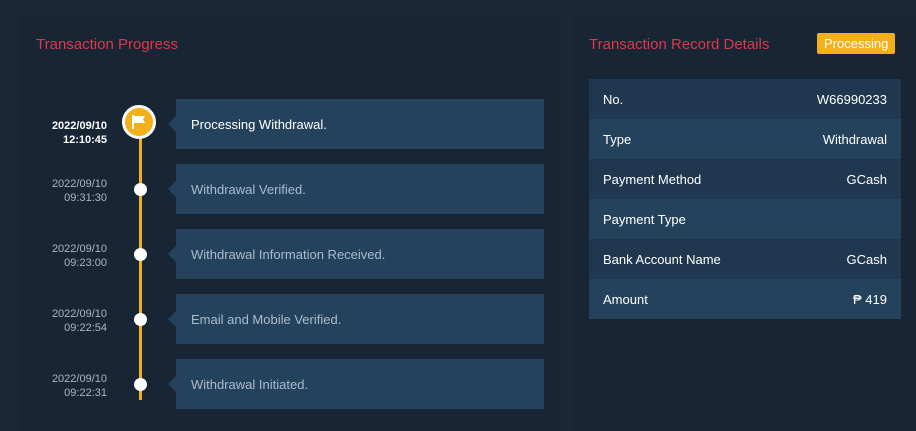  What do you see at coordinates (851, 99) in the screenshot?
I see `detail-value: W66990233` at bounding box center [851, 99].